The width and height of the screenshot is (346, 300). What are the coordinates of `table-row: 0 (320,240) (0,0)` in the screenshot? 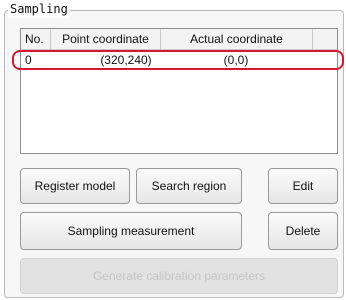 It's located at (180, 60).